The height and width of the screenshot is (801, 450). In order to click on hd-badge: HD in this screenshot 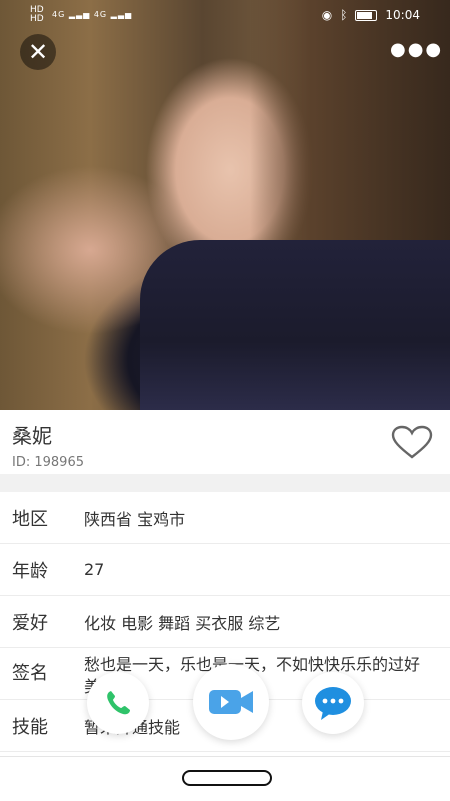, I will do `click(37, 19)`.